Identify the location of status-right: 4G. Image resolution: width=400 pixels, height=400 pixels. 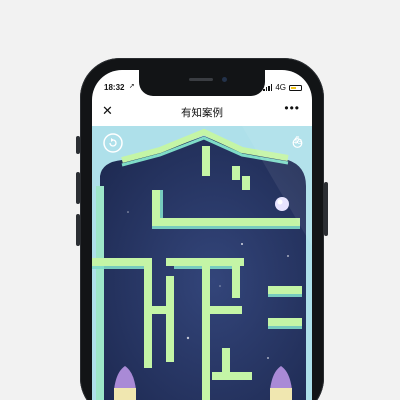
(282, 87).